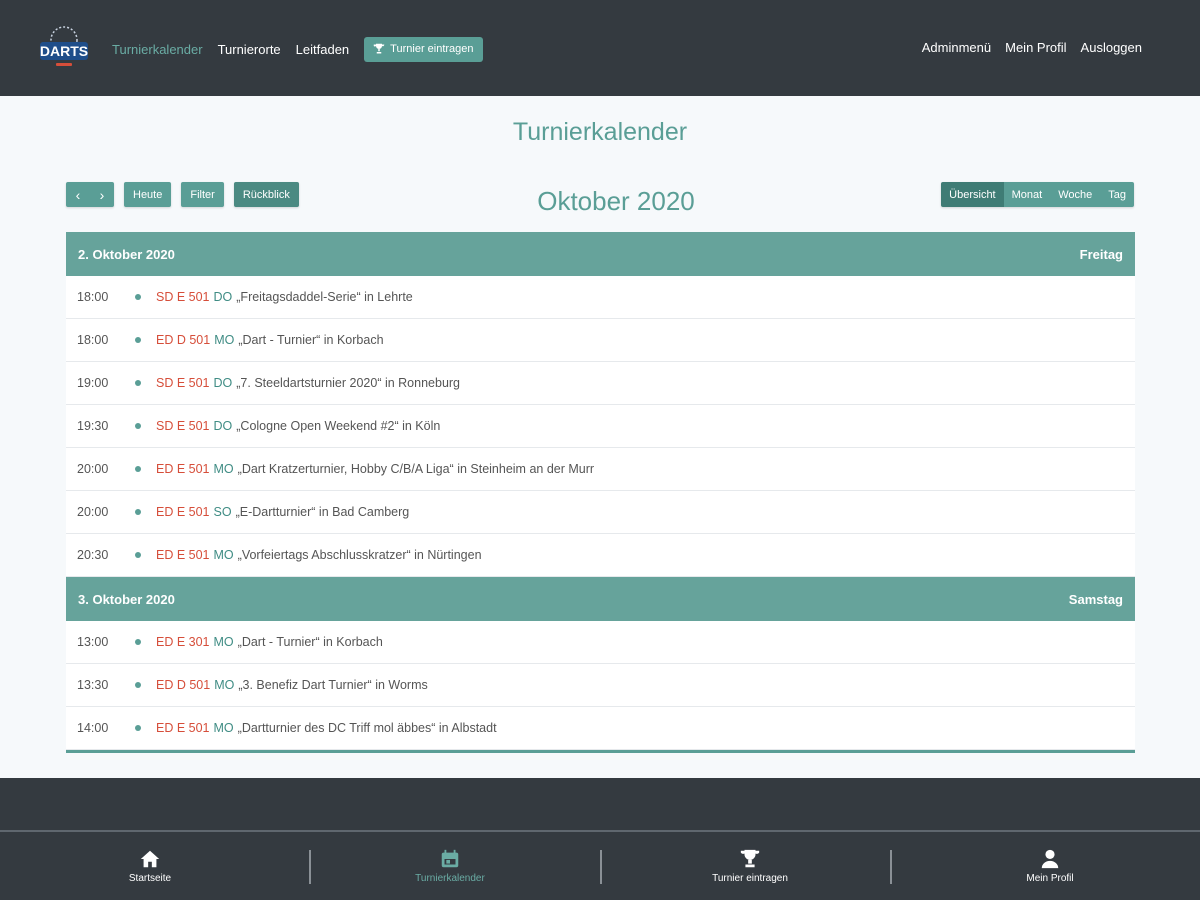  Describe the element at coordinates (150, 859) in the screenshot. I see `home-icon` at that location.